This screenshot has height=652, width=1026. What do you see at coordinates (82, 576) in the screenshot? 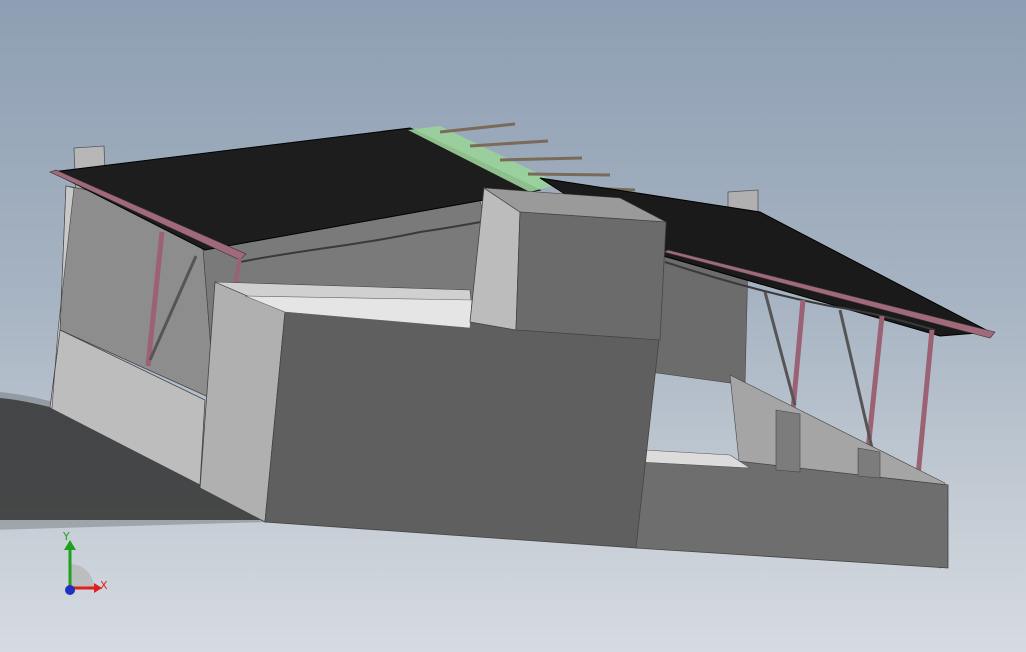
I see `triad-arc` at bounding box center [82, 576].